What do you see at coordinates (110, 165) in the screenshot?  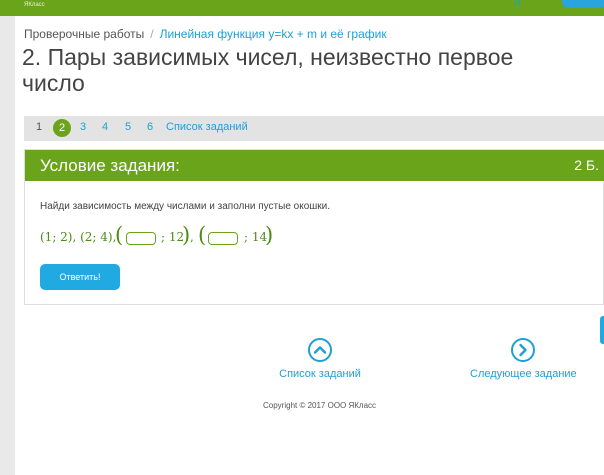 I see `task-condition-title: Условие задания:` at bounding box center [110, 165].